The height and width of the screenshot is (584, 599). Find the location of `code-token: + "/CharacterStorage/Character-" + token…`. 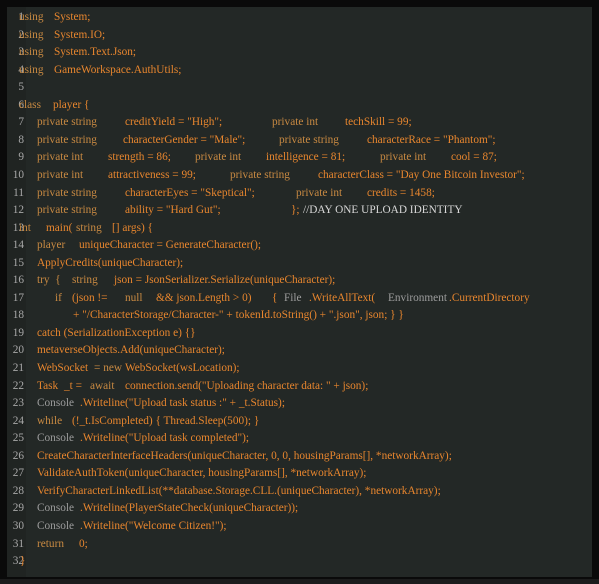

code-token: + "/CharacterStorage/Character-" + token… is located at coordinates (238, 315).